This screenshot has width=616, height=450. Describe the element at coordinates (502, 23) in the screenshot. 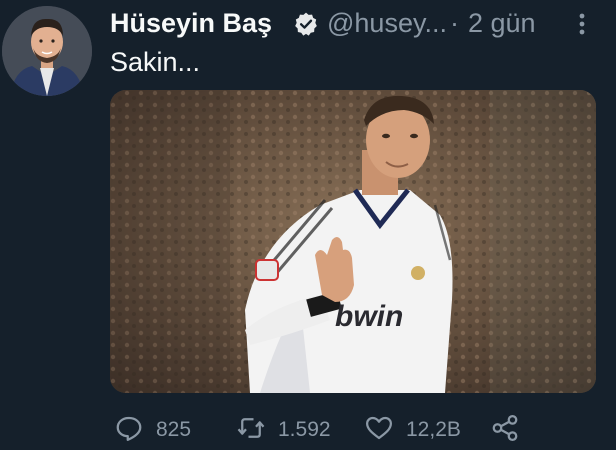

I see `tweet-timestamp: 2 gün` at that location.